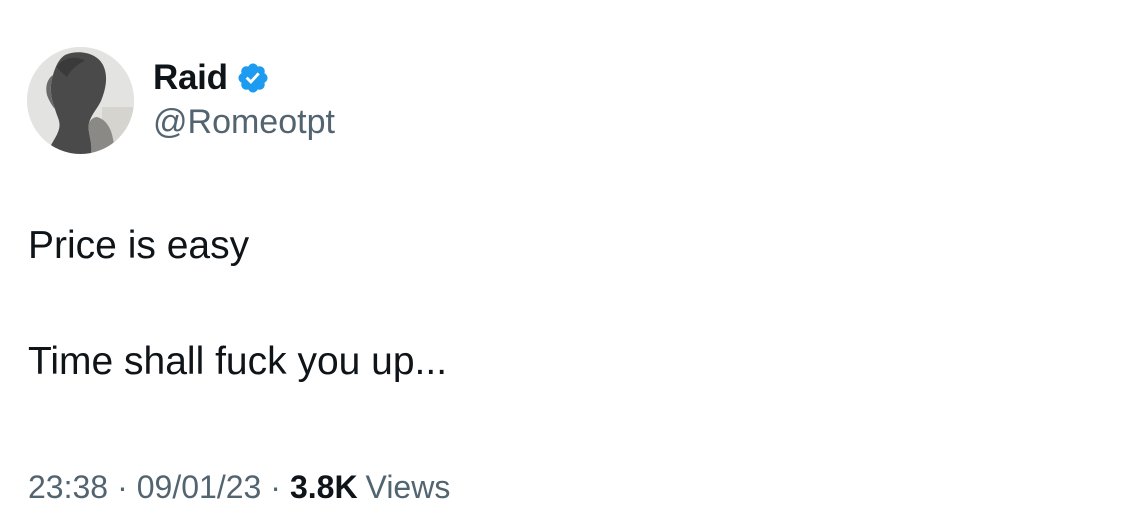 The width and height of the screenshot is (1125, 522). What do you see at coordinates (253, 78) in the screenshot?
I see `verified-badge-icon` at bounding box center [253, 78].